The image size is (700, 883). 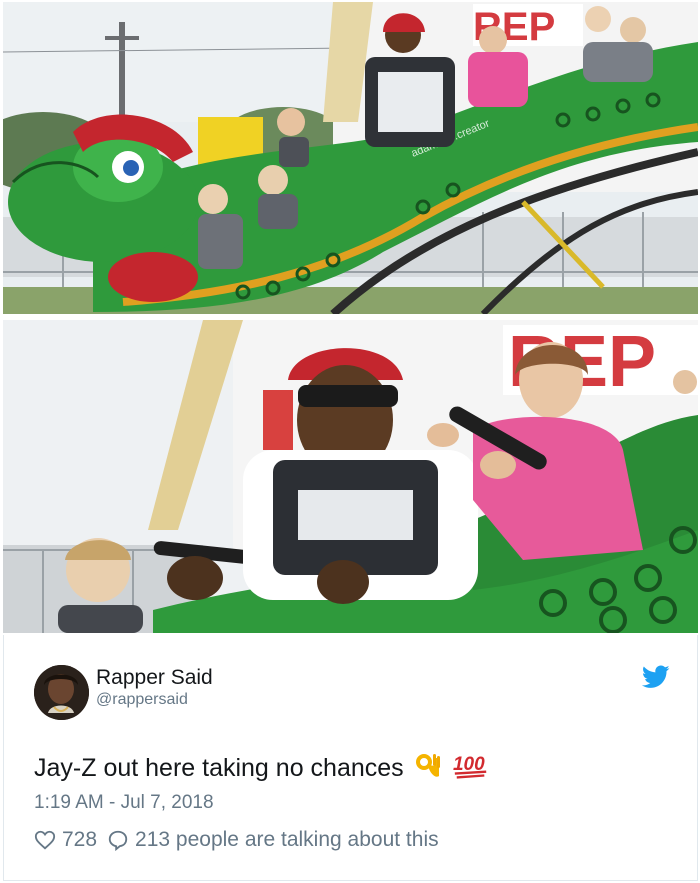 I want to click on like-count: 728, so click(x=80, y=839).